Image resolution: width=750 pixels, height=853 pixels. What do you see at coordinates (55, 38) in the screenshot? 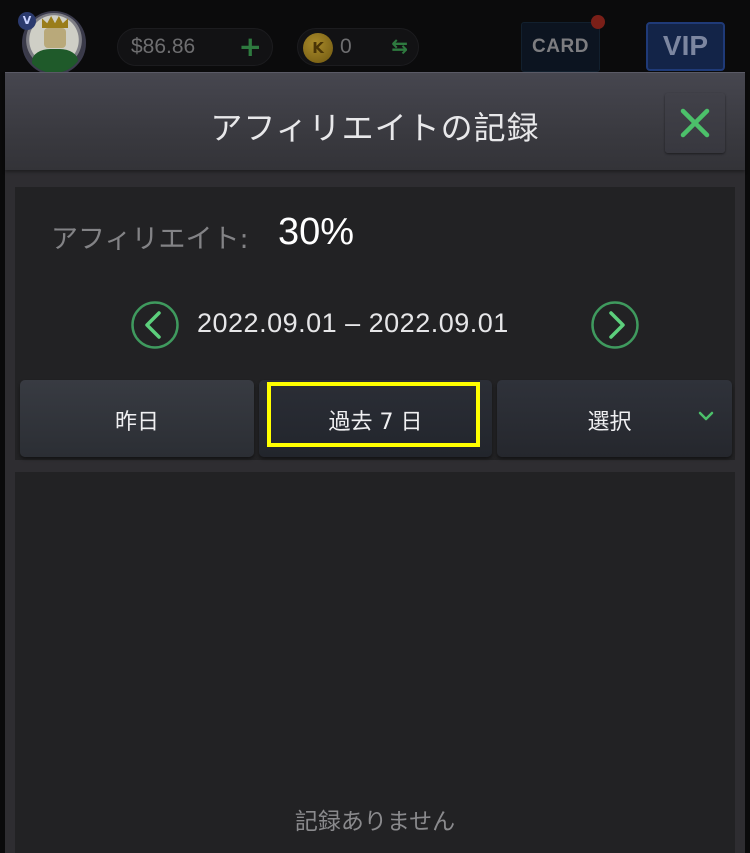
I see `avatar-face` at bounding box center [55, 38].